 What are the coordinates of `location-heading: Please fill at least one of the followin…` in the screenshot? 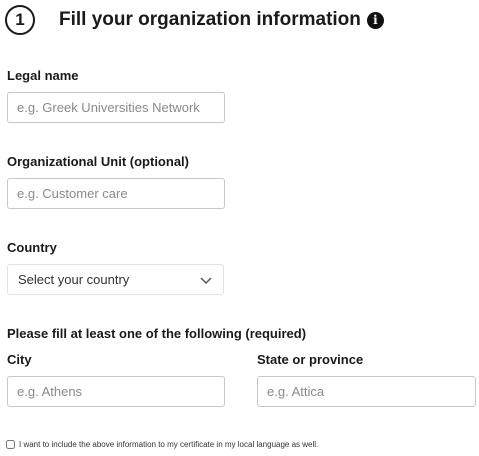 It's located at (157, 333).